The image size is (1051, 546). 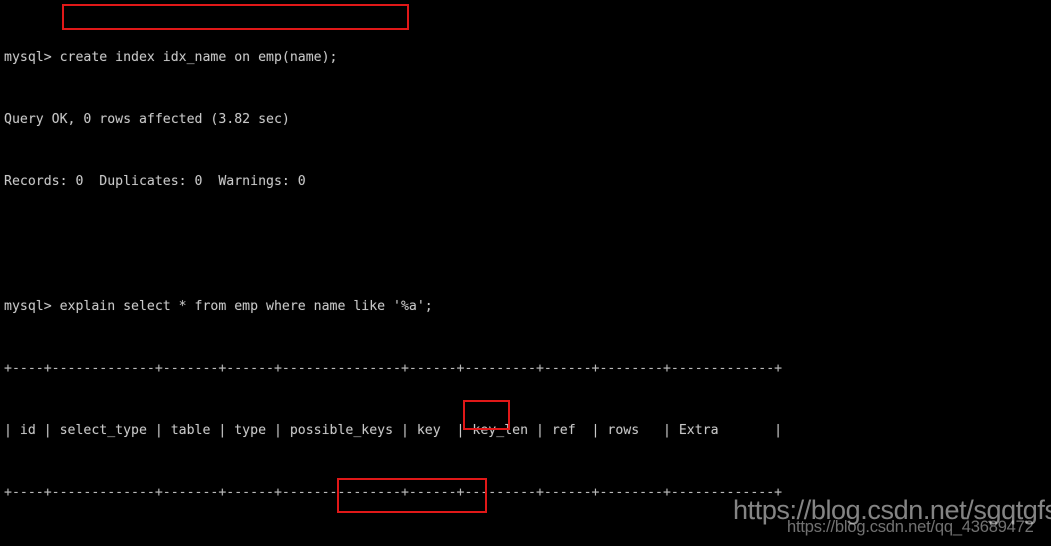 I want to click on watermark-secondary: https://blog.csdn.net/qq_43689472, so click(x=910, y=527).